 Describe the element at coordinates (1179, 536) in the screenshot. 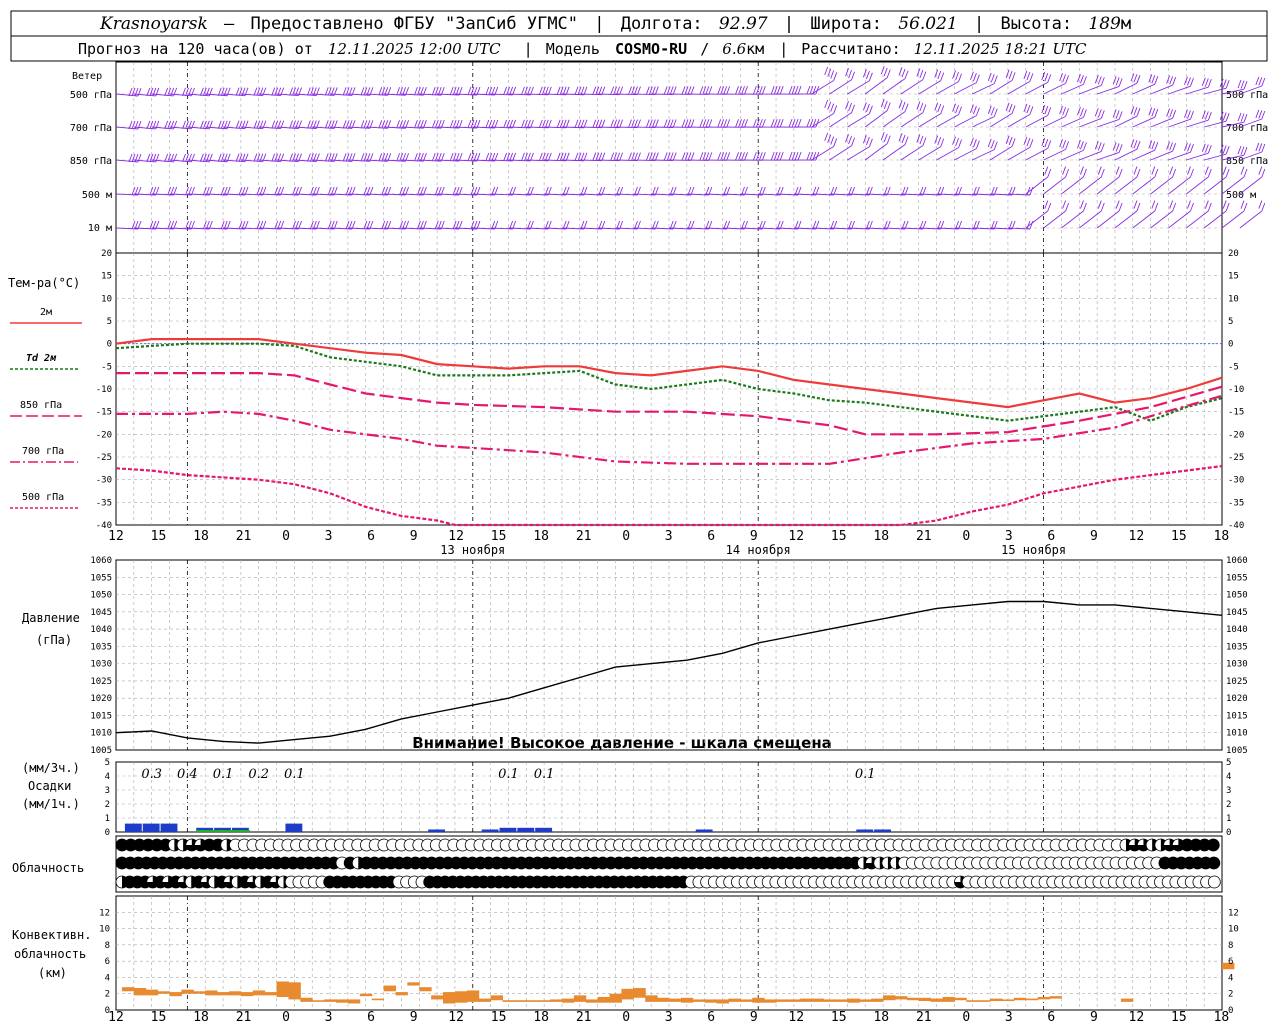

I see `temp-xtick: 15` at that location.